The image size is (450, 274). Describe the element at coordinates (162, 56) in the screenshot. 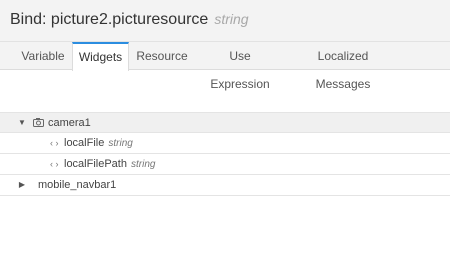

I see `tab-resource: Resource` at that location.